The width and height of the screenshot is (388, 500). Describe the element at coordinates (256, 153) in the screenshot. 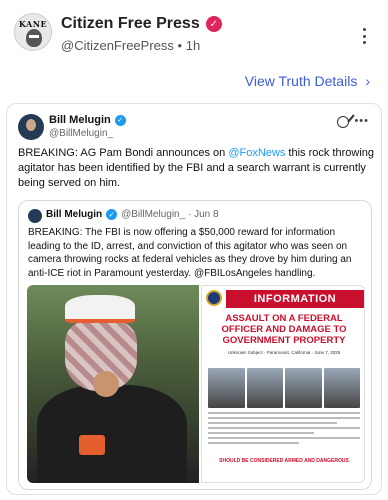

I see `foxnews-mention-link: @FoxNews` at that location.